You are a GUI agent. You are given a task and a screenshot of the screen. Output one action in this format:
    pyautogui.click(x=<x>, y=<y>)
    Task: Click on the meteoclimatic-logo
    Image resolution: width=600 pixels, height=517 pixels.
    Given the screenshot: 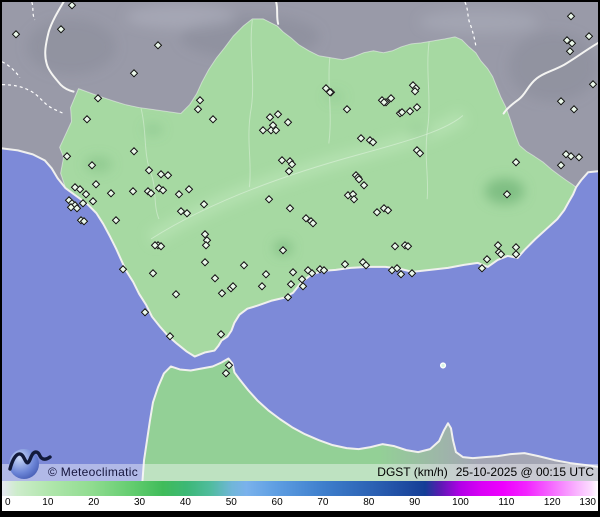 What is the action you would take?
    pyautogui.click(x=30, y=464)
    